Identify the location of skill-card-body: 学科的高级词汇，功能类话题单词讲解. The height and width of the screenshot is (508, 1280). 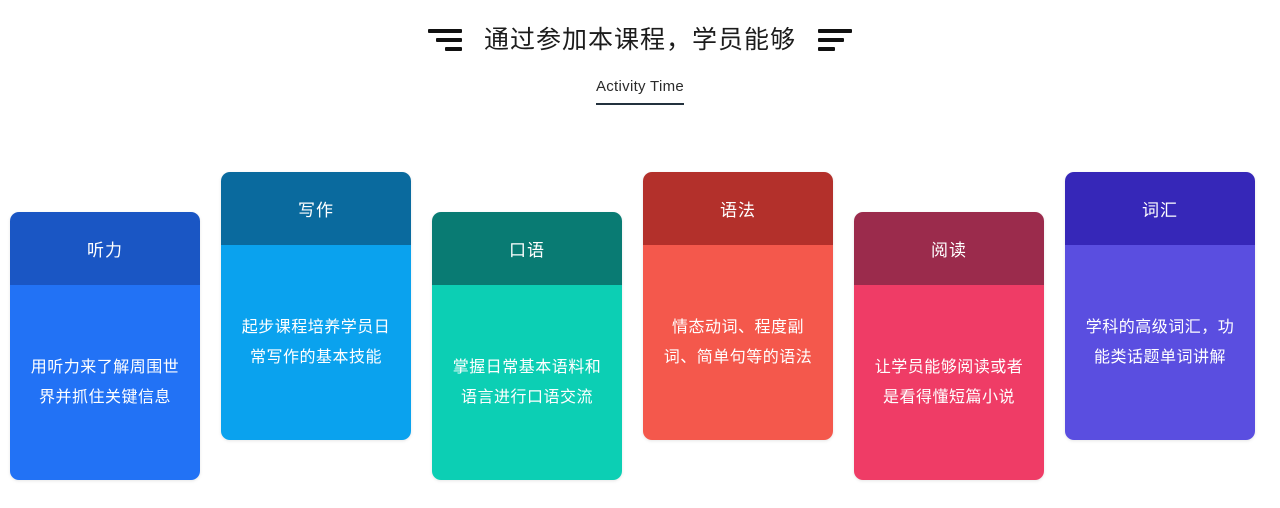
(1160, 342).